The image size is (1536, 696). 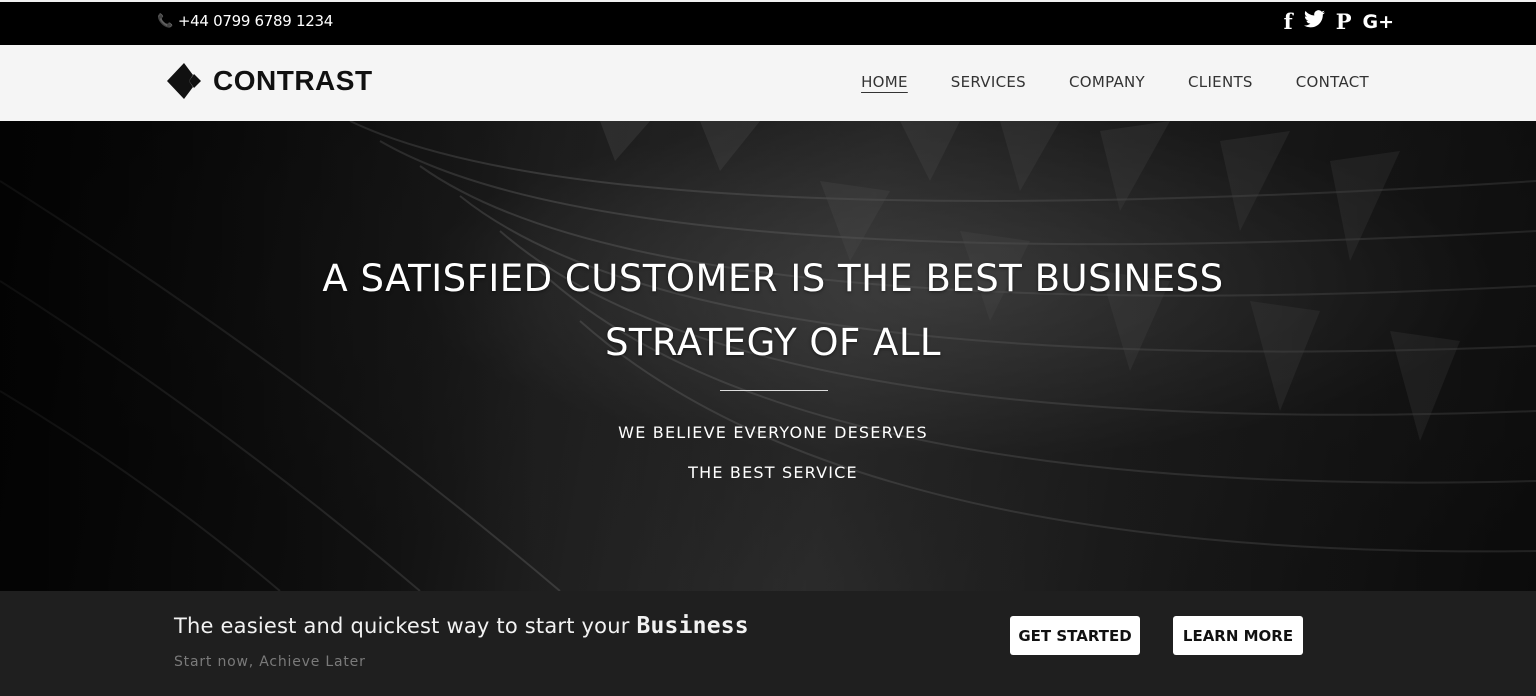 I want to click on facebook-icon: f, so click(x=1288, y=22).